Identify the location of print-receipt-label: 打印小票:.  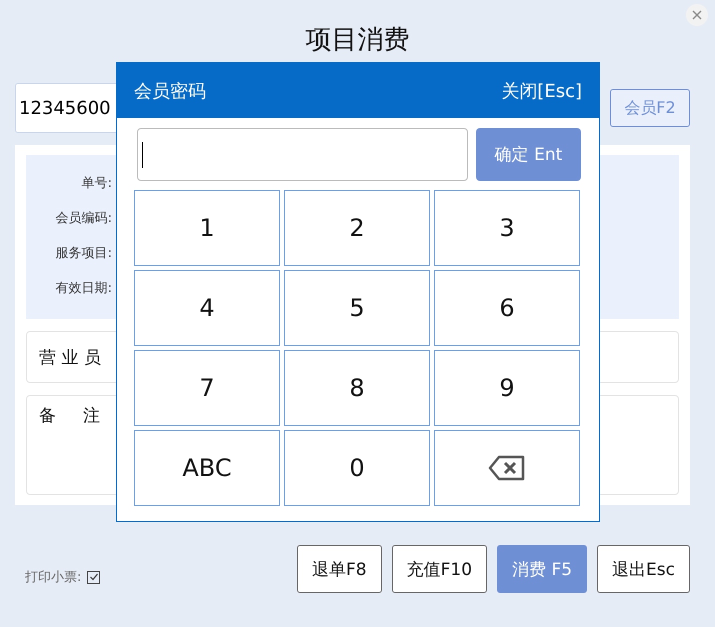
(53, 577).